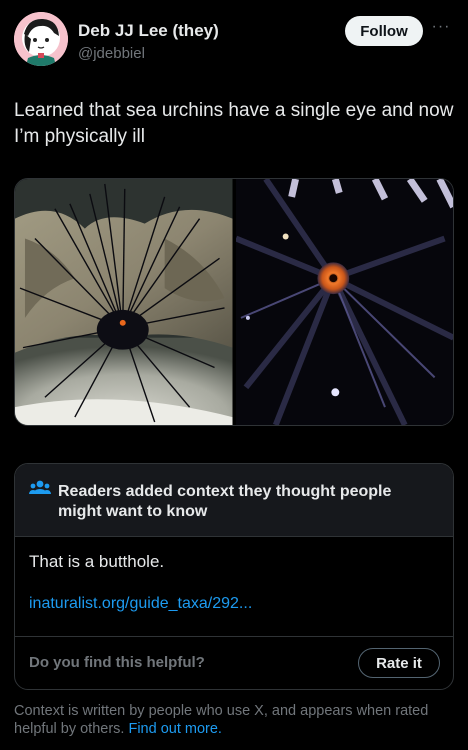 The width and height of the screenshot is (468, 750). I want to click on community-note-body: That is a butthole., so click(97, 561).